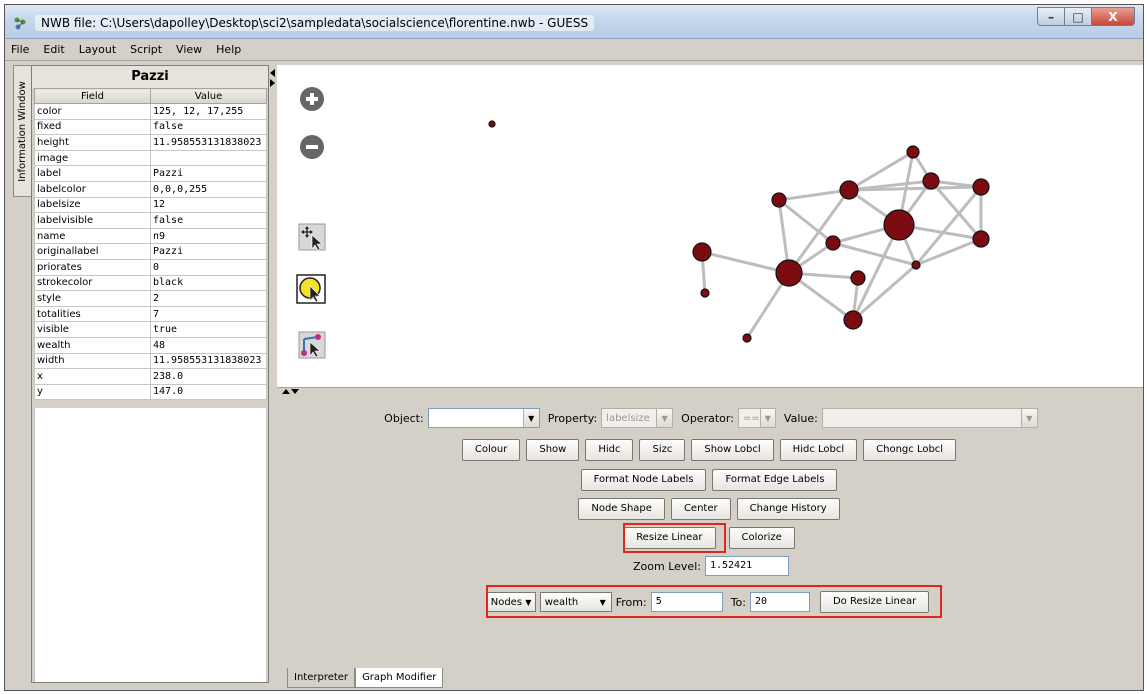 This screenshot has height=694, width=1147. Describe the element at coordinates (208, 376) in the screenshot. I see `value-cell: 238.0` at that location.